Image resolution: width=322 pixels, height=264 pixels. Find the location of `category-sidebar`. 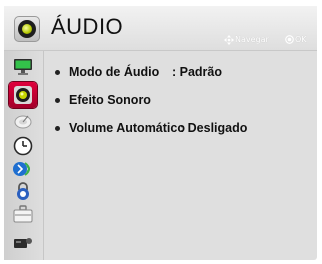

category-sidebar is located at coordinates (24, 155).